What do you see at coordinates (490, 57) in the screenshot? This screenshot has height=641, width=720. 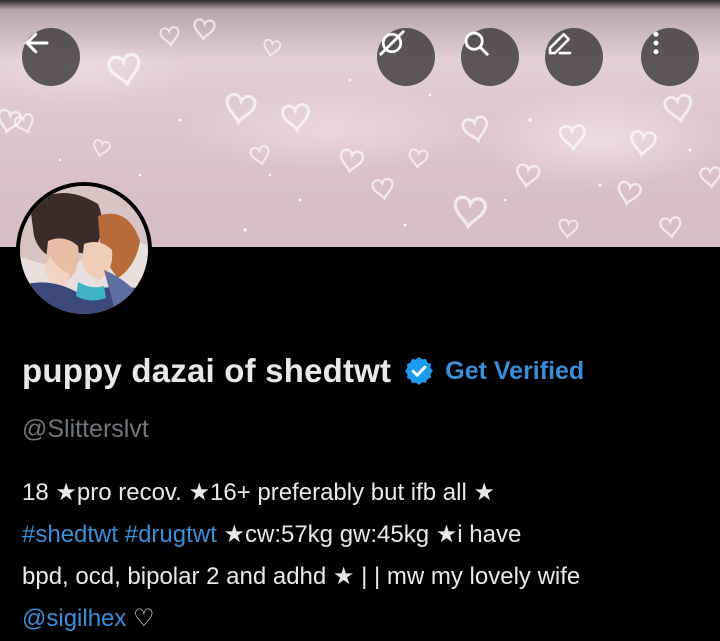 I see `search-button` at bounding box center [490, 57].